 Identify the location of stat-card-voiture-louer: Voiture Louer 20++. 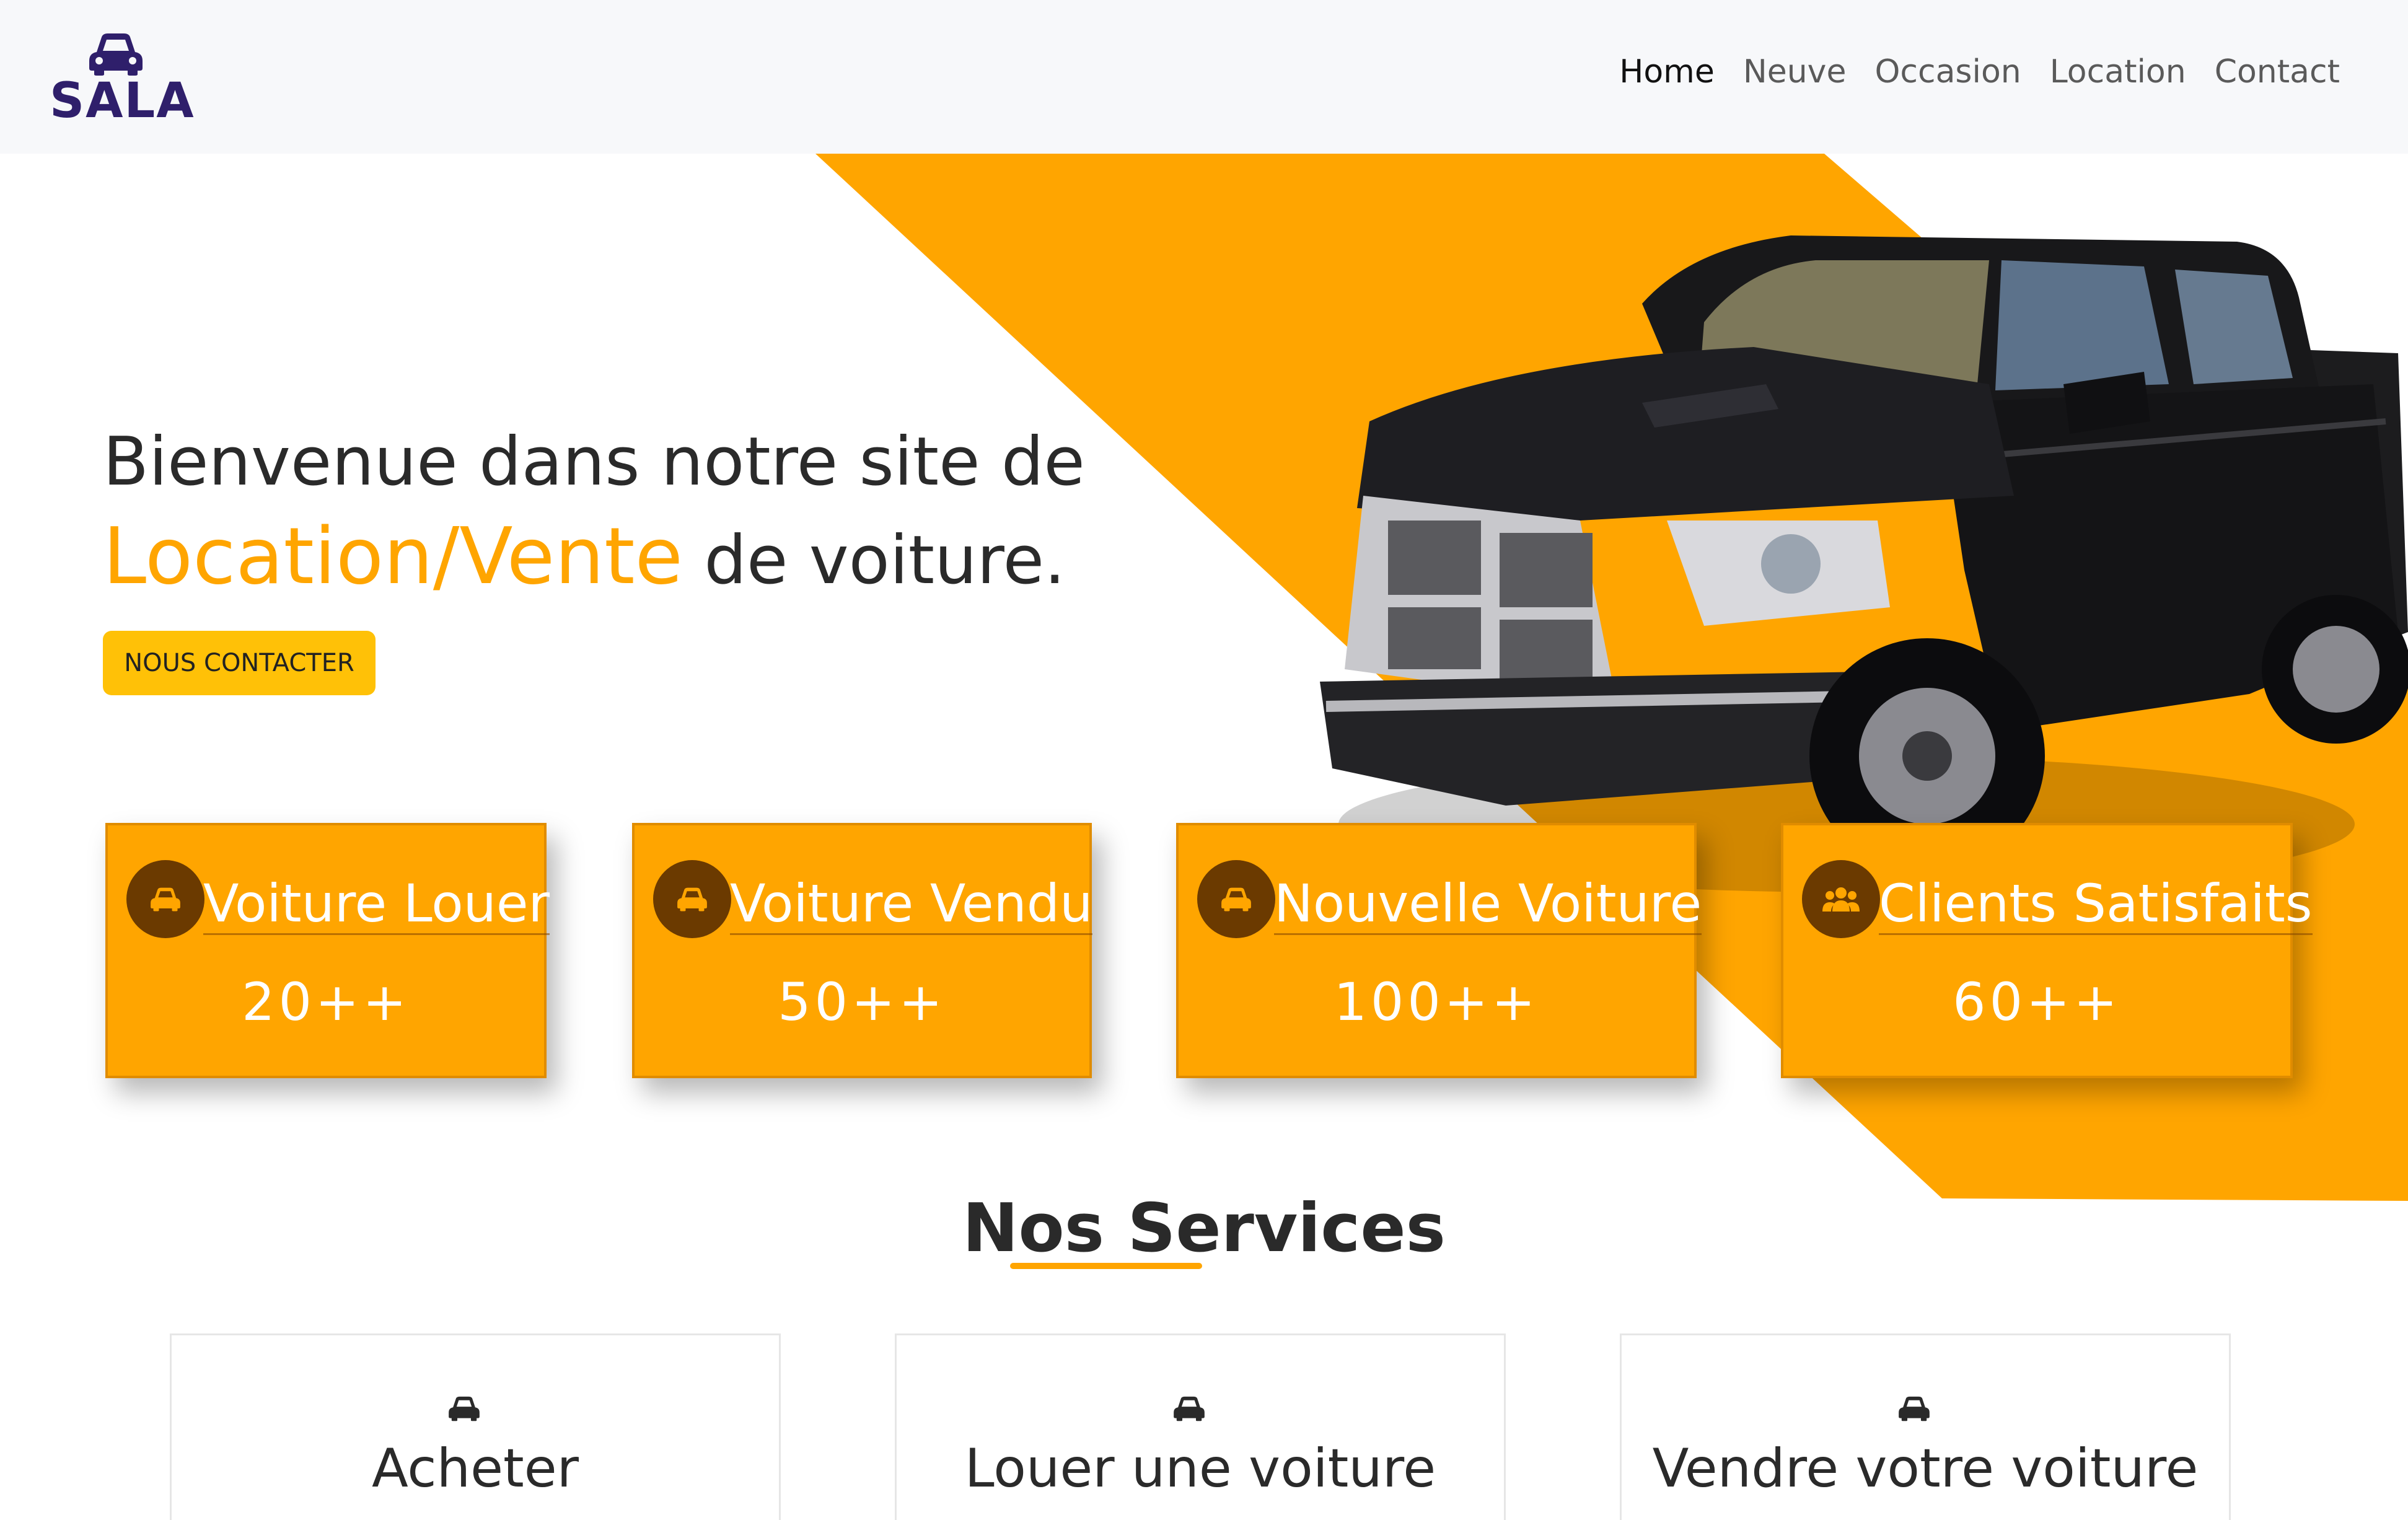
(328, 951).